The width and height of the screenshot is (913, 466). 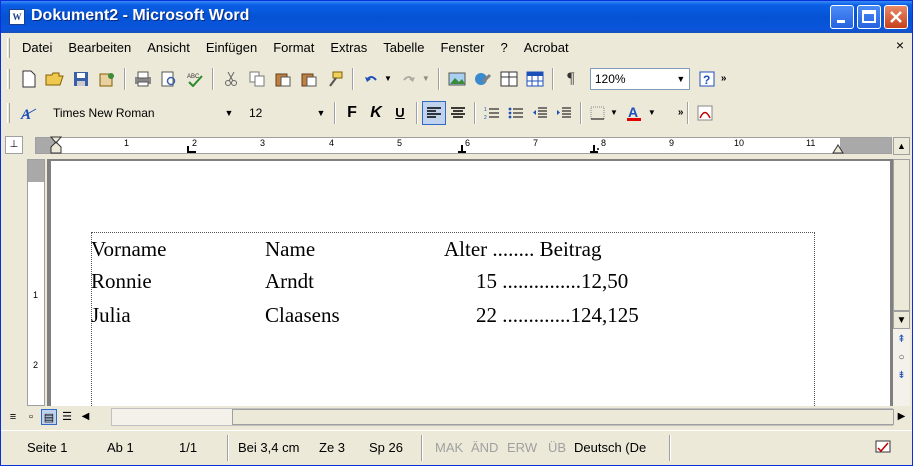 I want to click on horizontal-ruler: 1 2 3 4 5 6 7 8 9 10 11, so click(x=463, y=145).